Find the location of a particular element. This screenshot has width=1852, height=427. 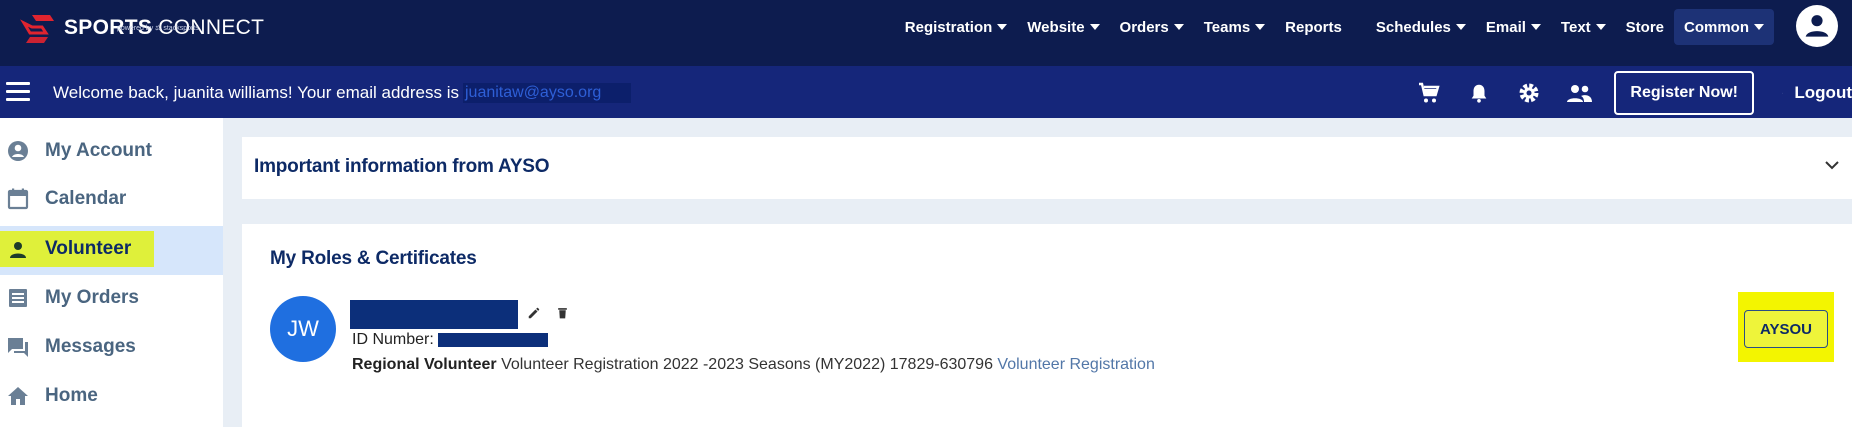

person-icon is located at coordinates (18, 250).